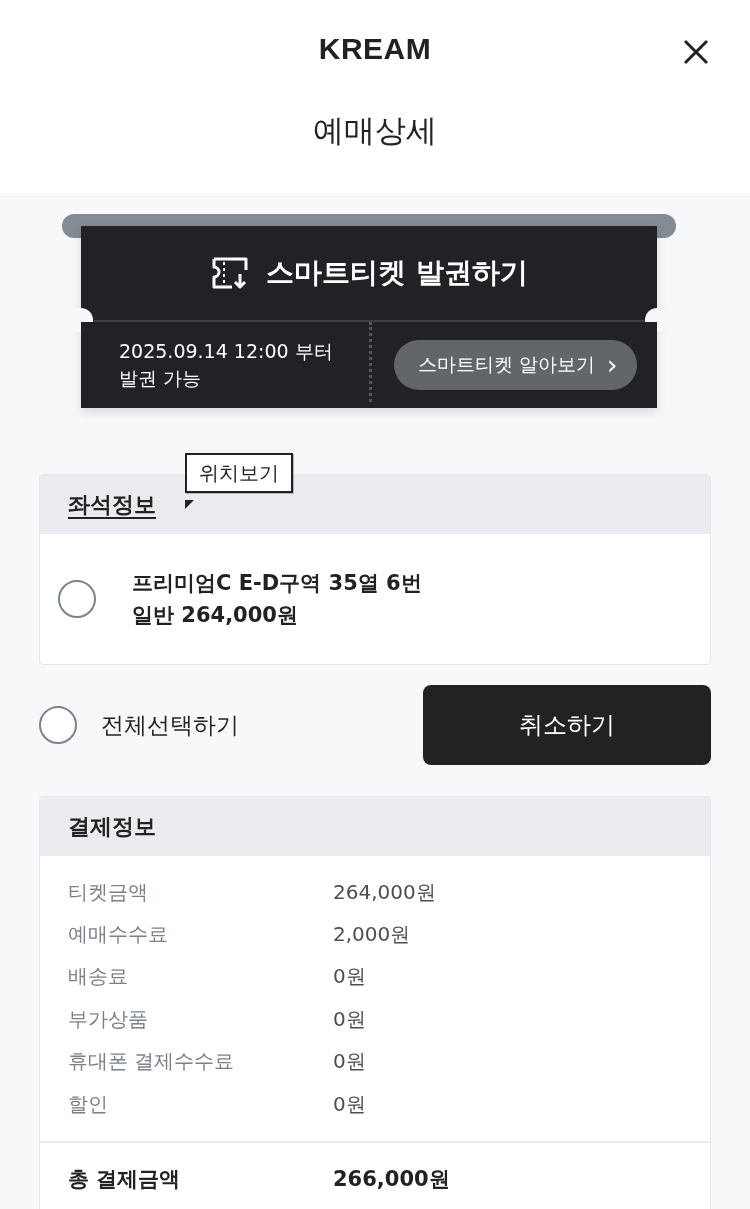 The height and width of the screenshot is (1209, 750). Describe the element at coordinates (112, 504) in the screenshot. I see `section-title: 좌석정보` at that location.